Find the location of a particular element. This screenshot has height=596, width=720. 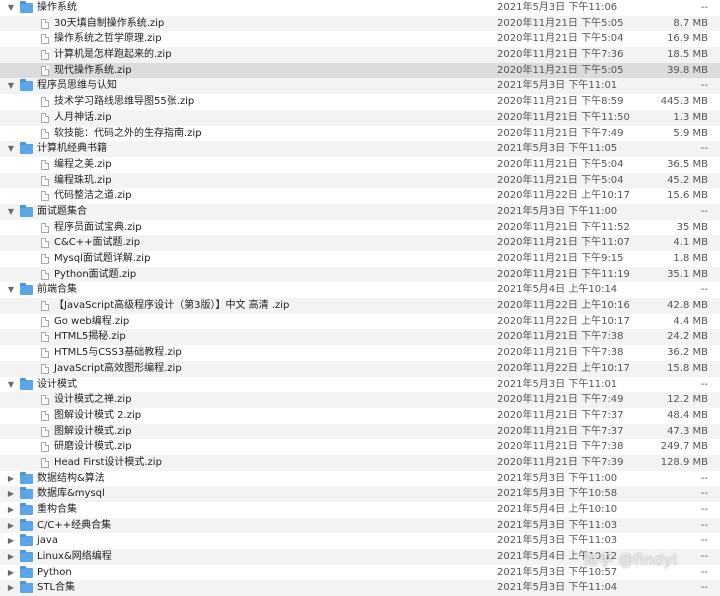

item-size: 35 MB is located at coordinates (692, 227).